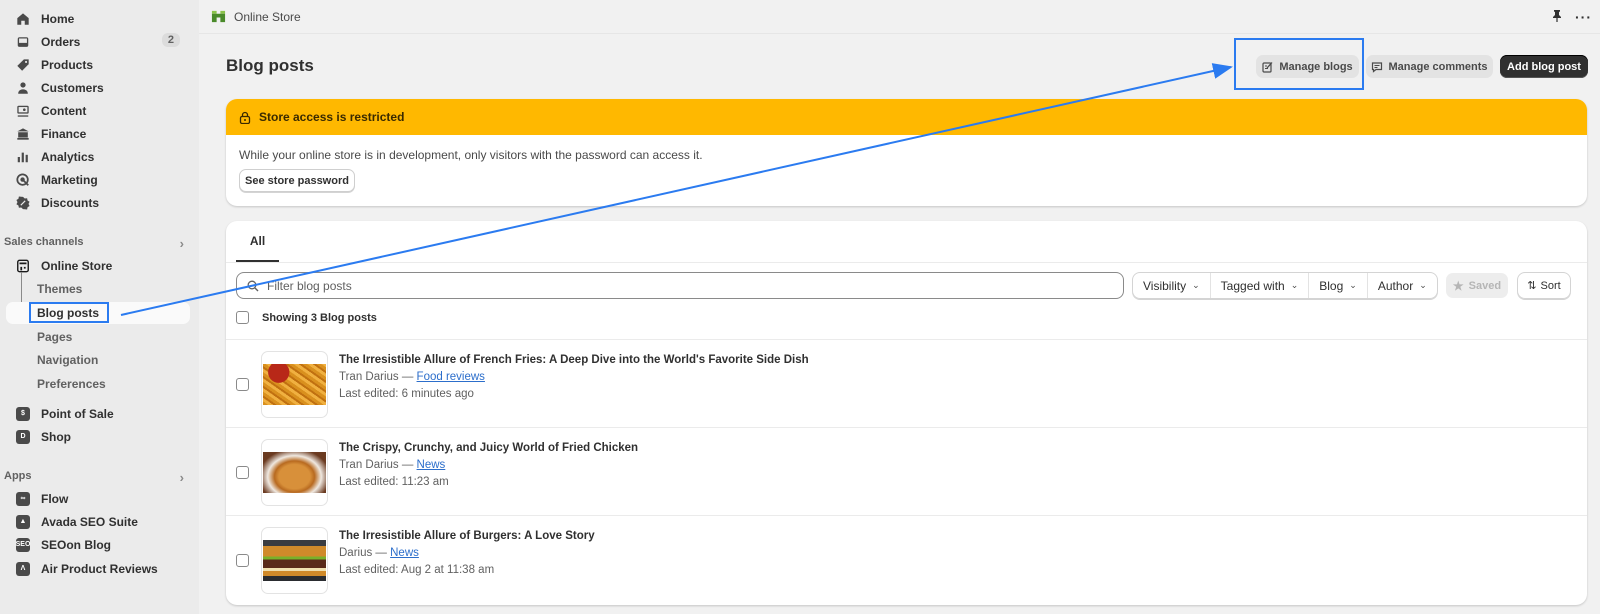 This screenshot has height=614, width=1600. Describe the element at coordinates (412, 377) in the screenshot. I see `post-meta: Tran Darius — Food reviews` at that location.